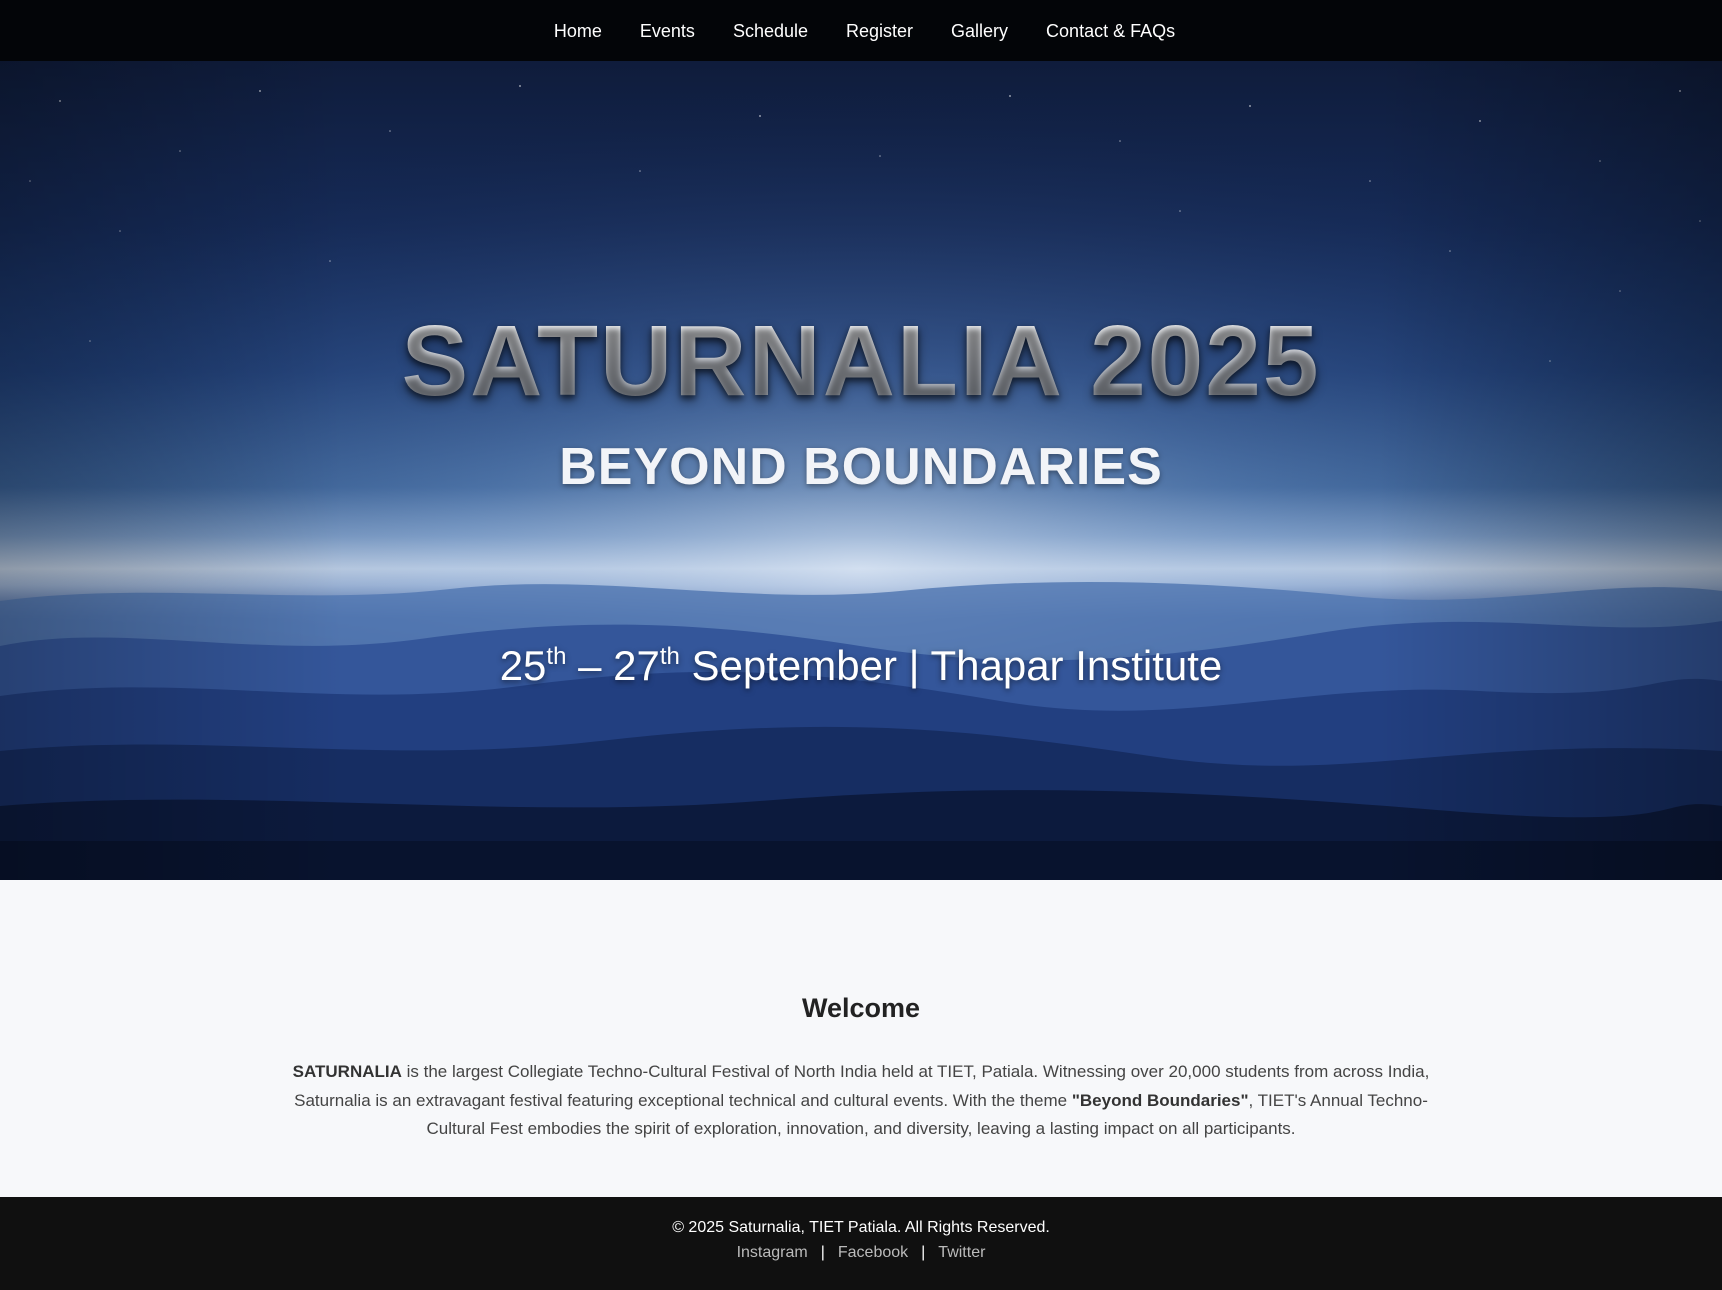 The width and height of the screenshot is (1722, 1290). I want to click on hero-dates: 25th – 27th September | Thapar Institute, so click(861, 666).